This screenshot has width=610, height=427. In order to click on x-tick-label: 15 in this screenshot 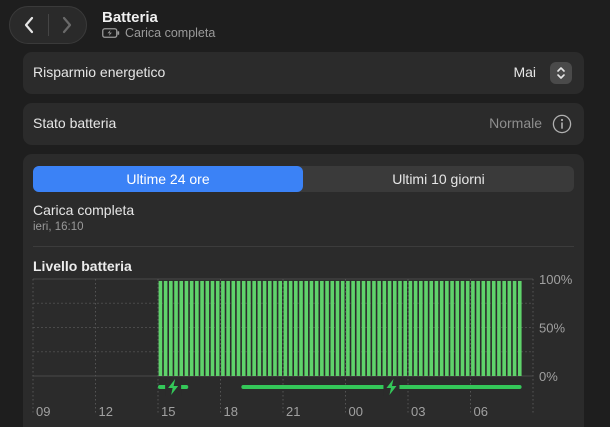, I will do `click(168, 411)`.